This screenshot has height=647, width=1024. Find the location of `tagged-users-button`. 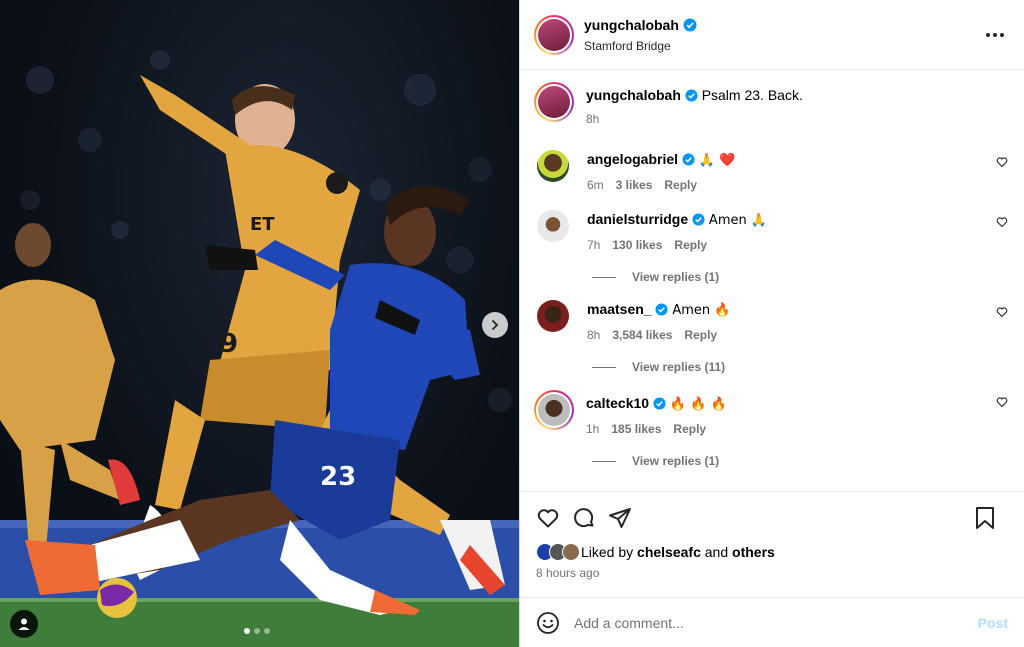

tagged-users-button is located at coordinates (24, 624).